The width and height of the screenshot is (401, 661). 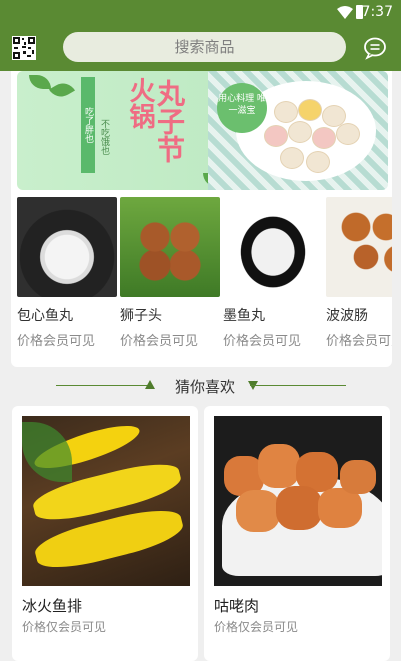 I want to click on guess-item-name: 冰火鱼排, so click(x=52, y=606).